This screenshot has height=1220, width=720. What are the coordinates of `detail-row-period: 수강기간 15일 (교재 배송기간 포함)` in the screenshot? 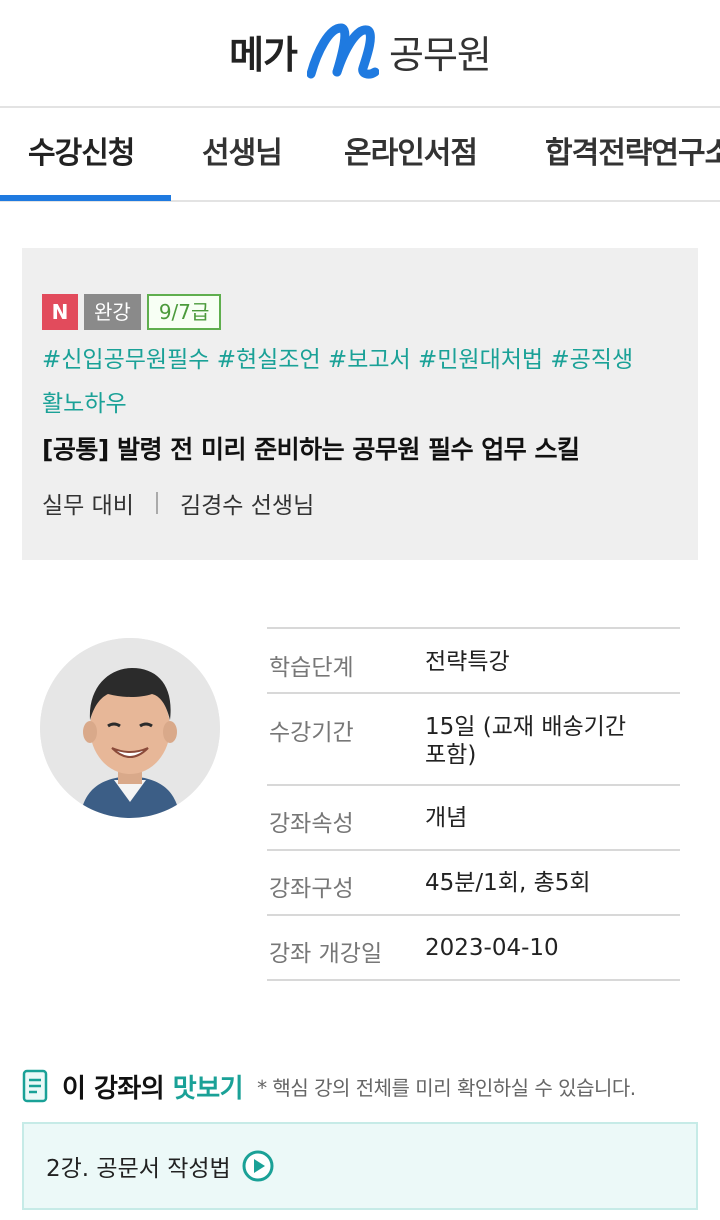 It's located at (473, 740).